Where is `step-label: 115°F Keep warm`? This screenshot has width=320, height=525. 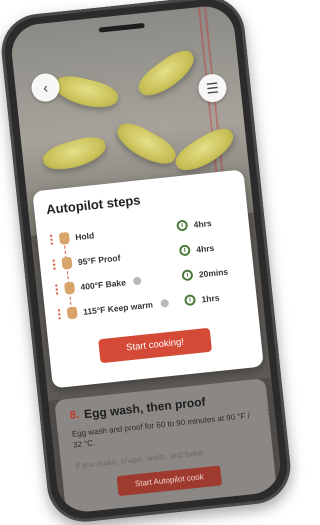
step-label: 115°F Keep warm is located at coordinates (118, 308).